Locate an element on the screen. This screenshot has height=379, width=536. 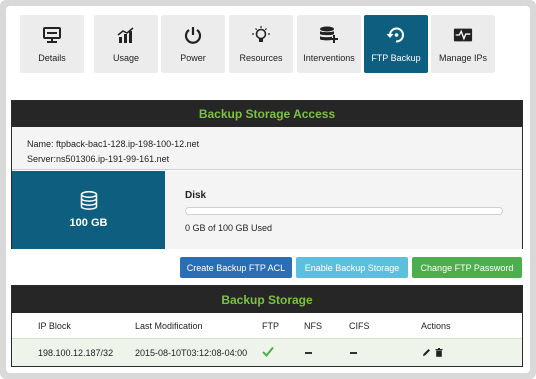
trash-icon is located at coordinates (439, 353).